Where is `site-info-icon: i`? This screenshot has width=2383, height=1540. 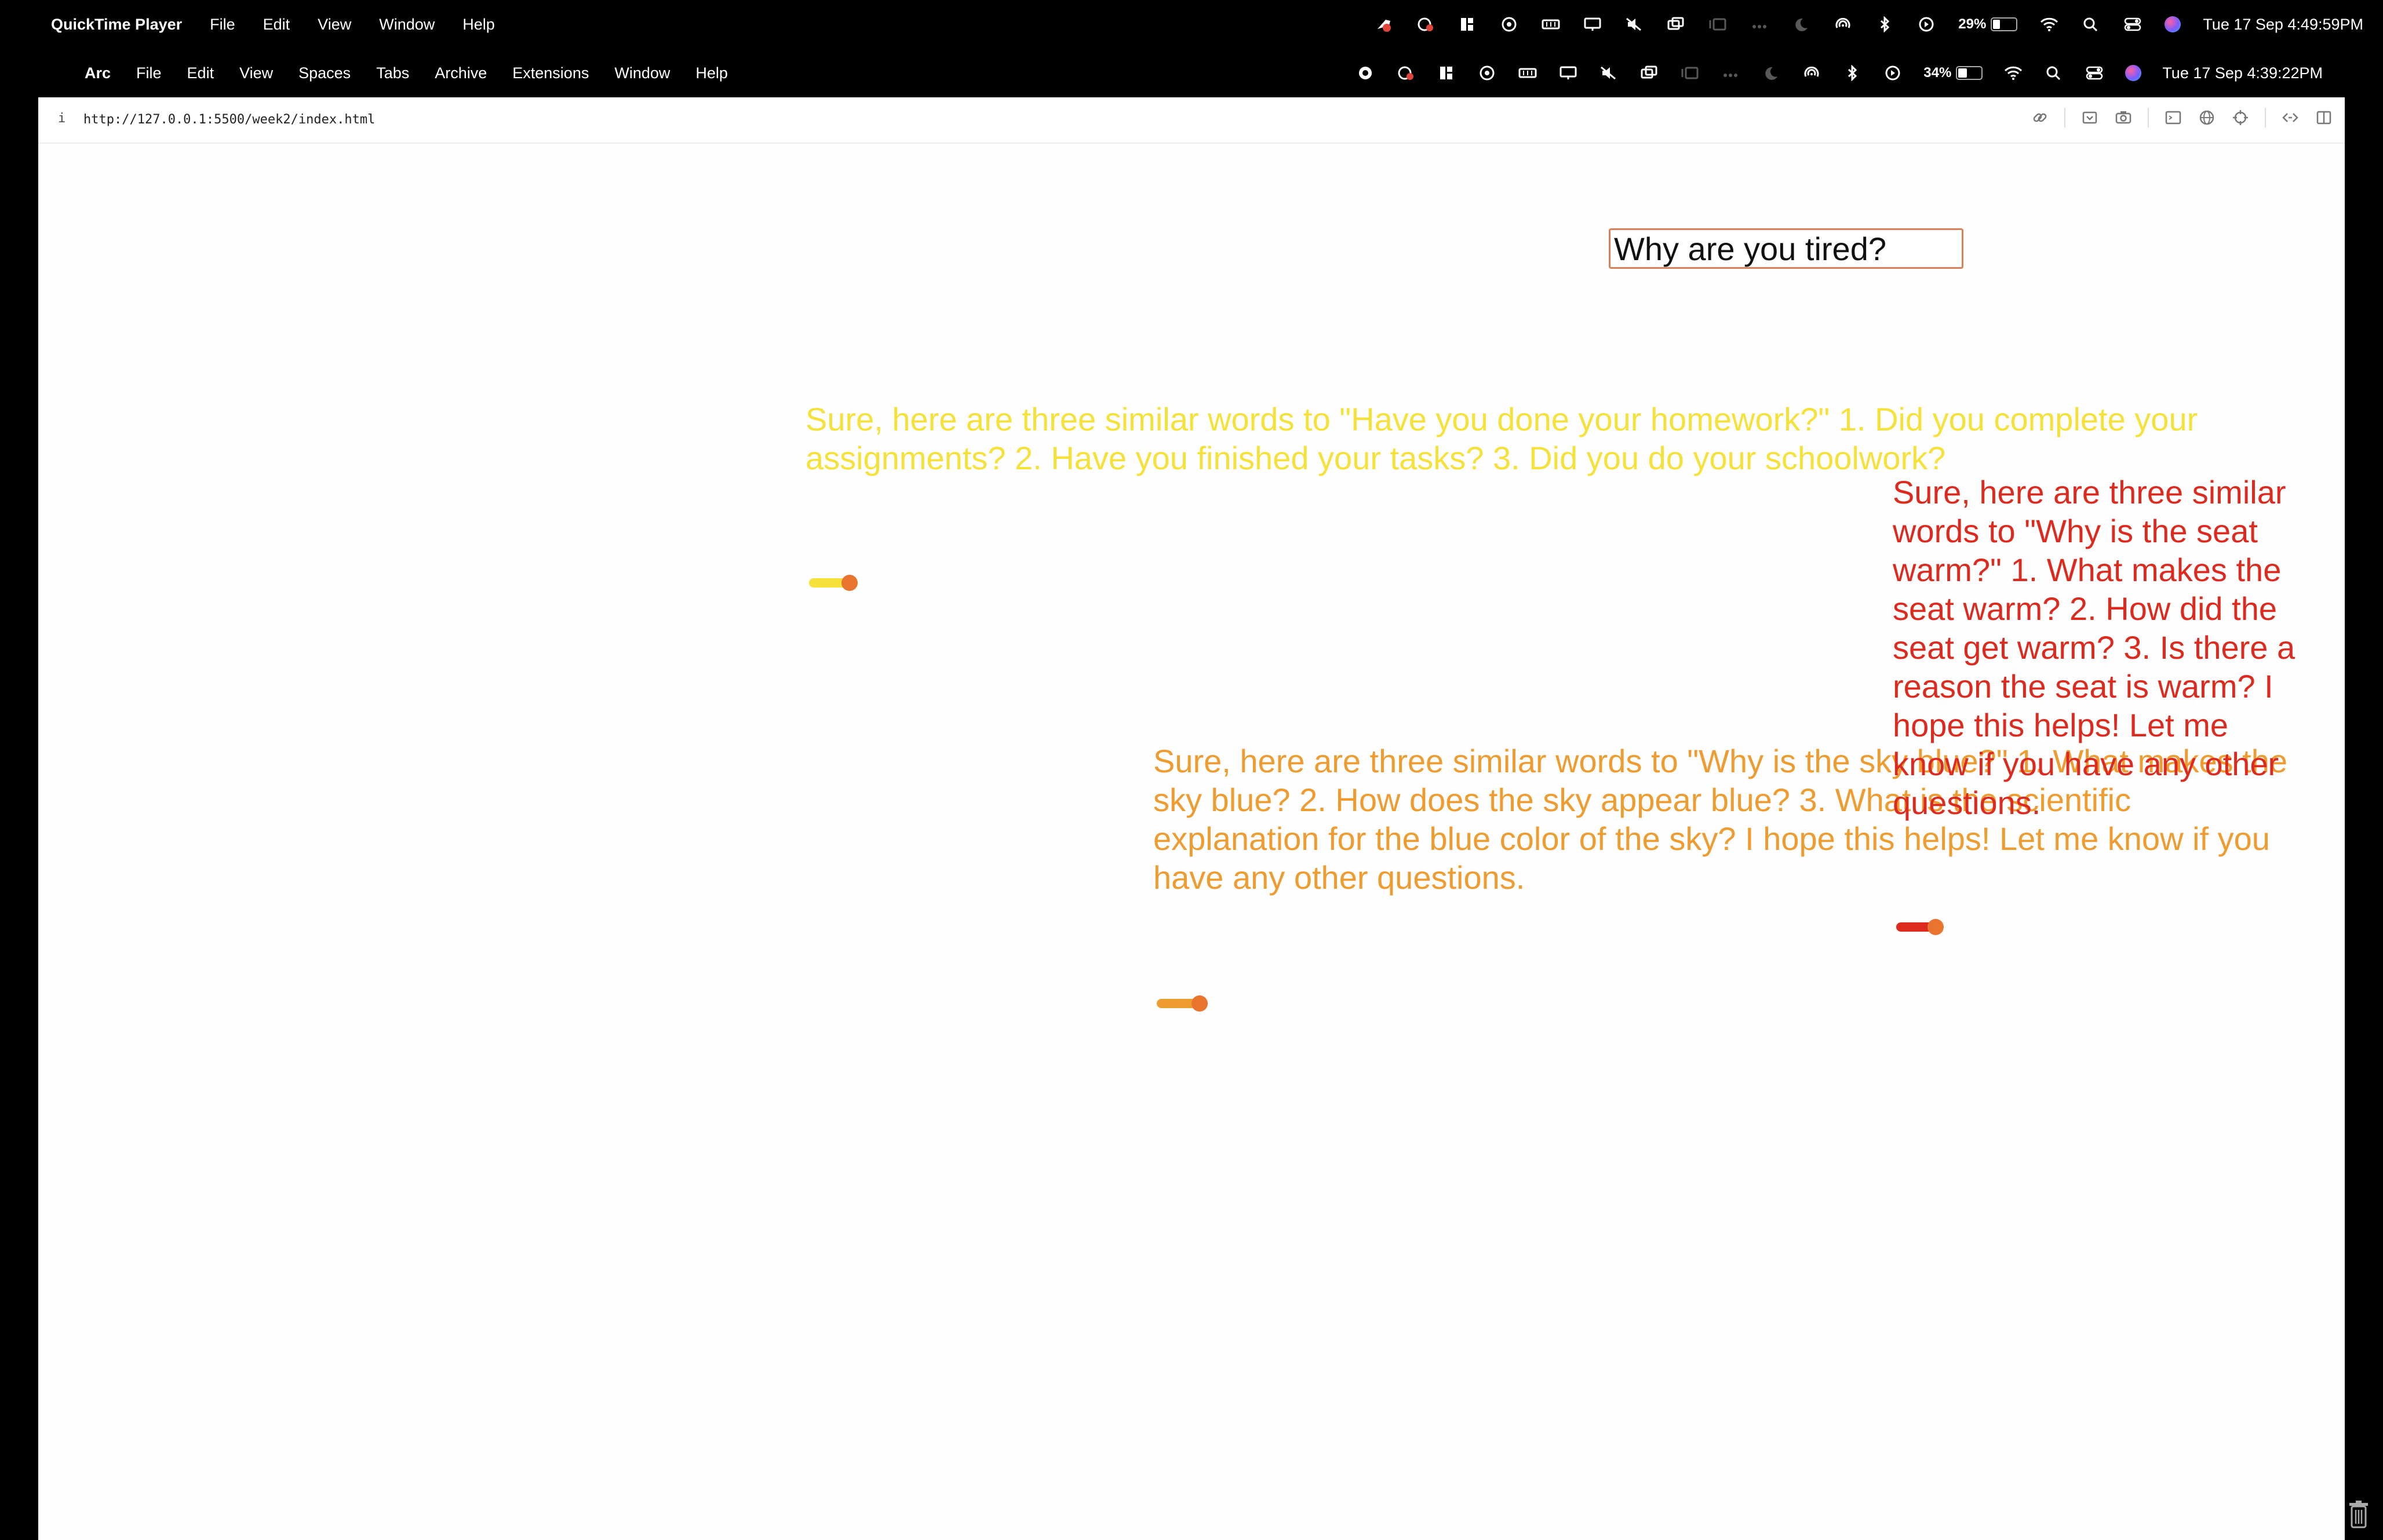
site-info-icon: i is located at coordinates (62, 119).